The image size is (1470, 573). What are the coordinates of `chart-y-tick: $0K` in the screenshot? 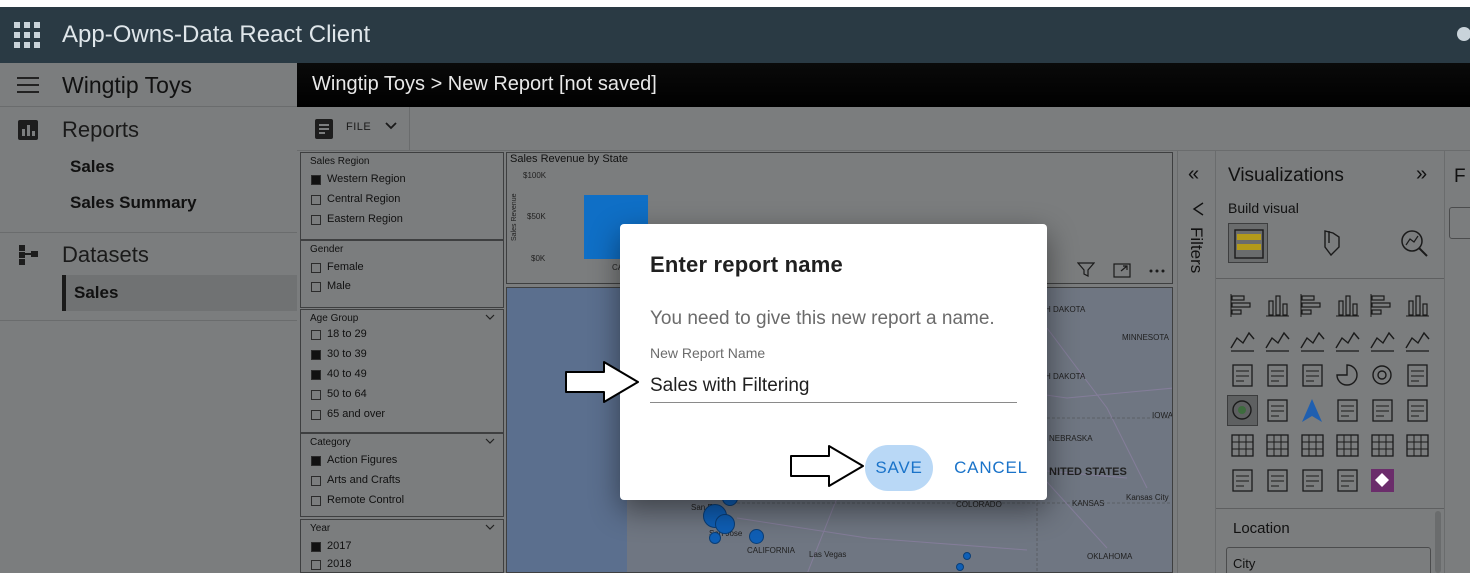 It's located at (538, 258).